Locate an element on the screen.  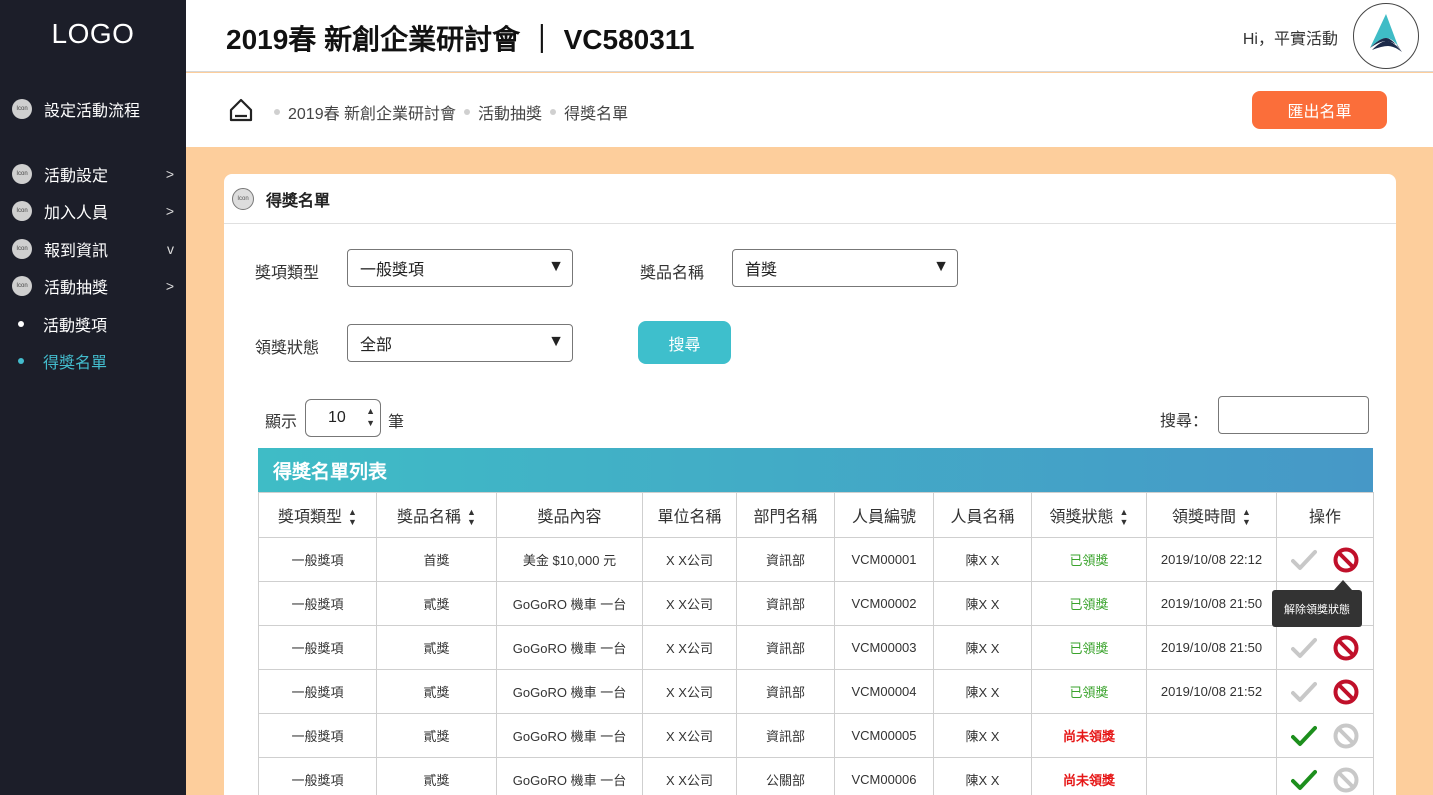
claim-status-label: 領獎狀態 is located at coordinates (287, 348).